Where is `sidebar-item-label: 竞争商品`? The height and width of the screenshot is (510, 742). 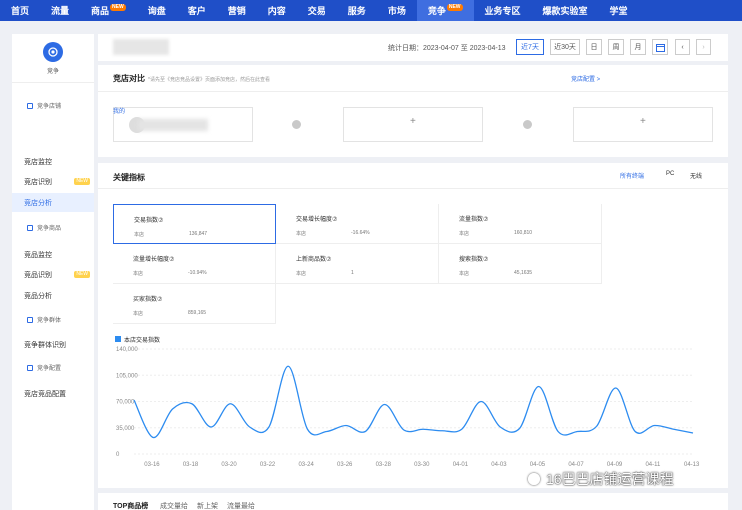 sidebar-item-label: 竞争商品 is located at coordinates (49, 229).